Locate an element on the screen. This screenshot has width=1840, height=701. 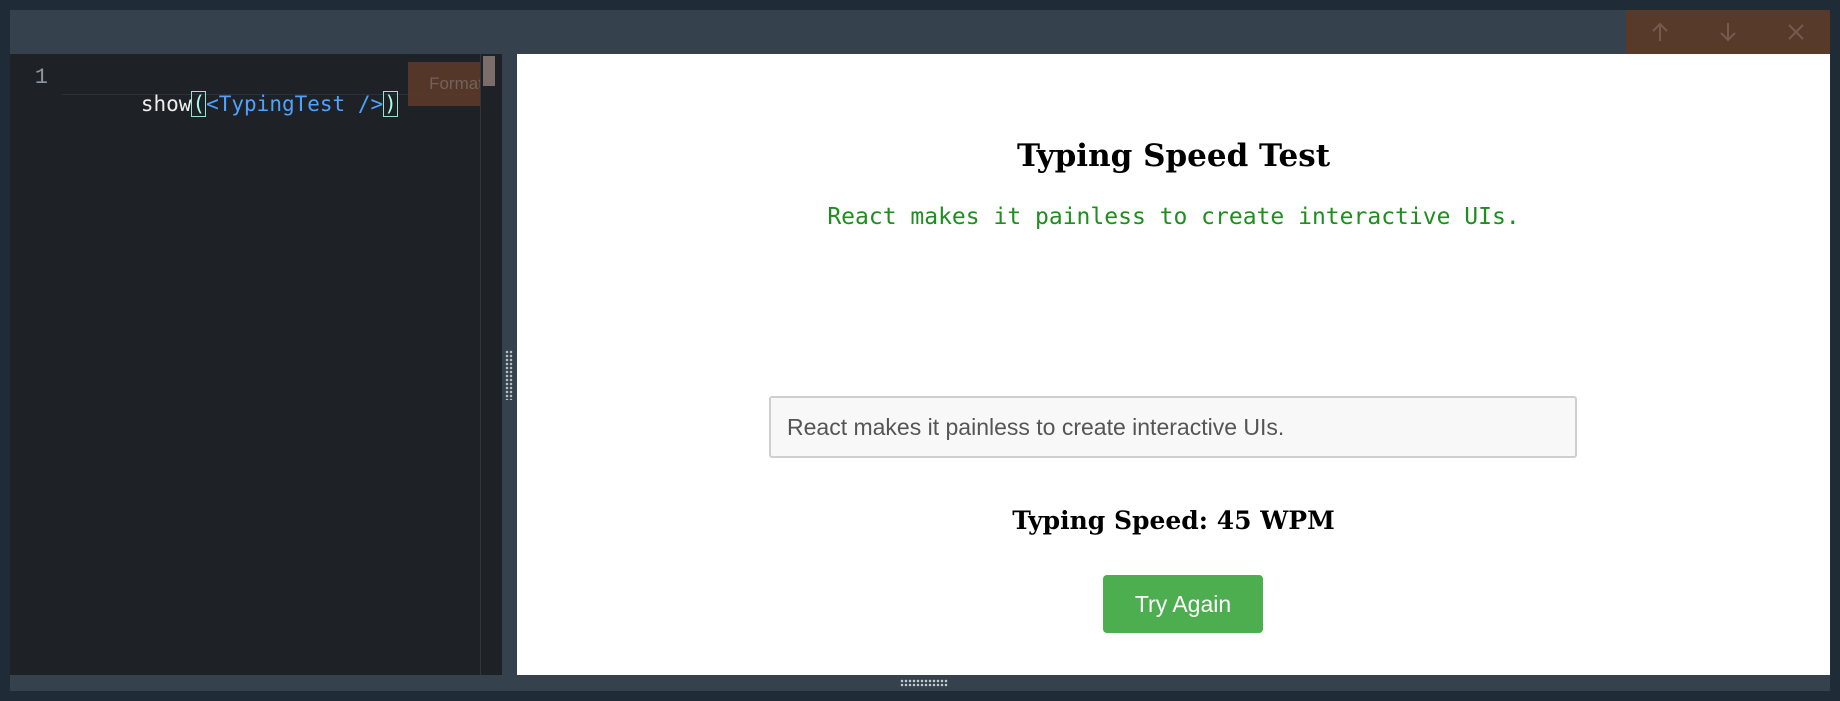
line-number: 1 is located at coordinates (41, 77).